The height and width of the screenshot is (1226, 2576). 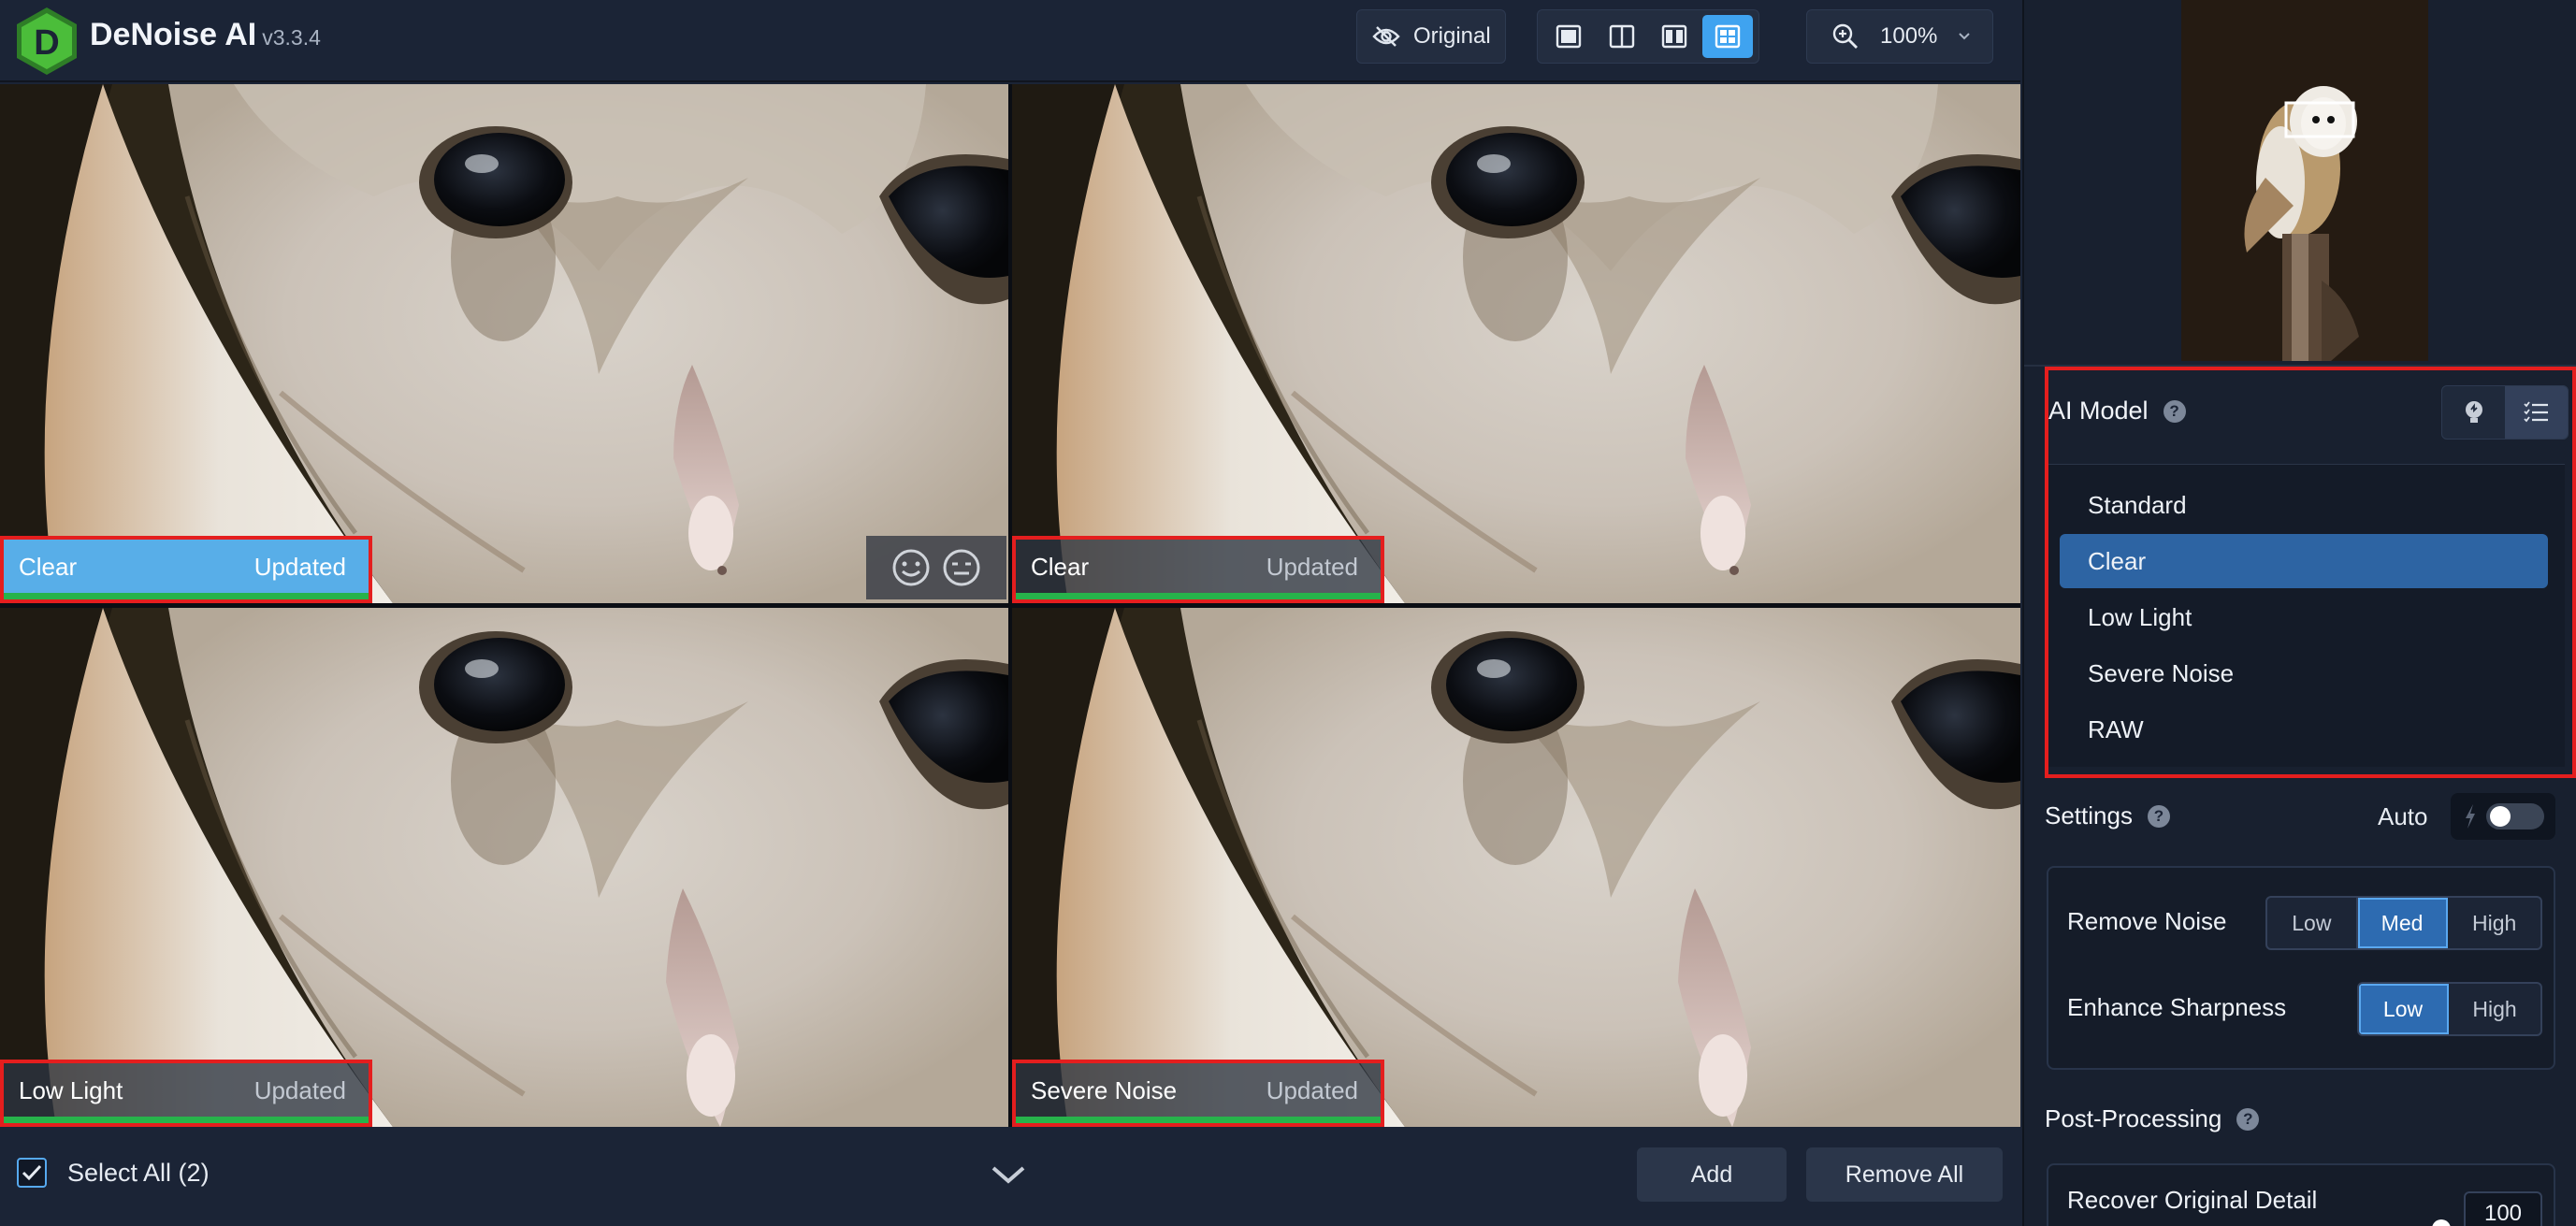 I want to click on svg-text: D, so click(x=46, y=43).